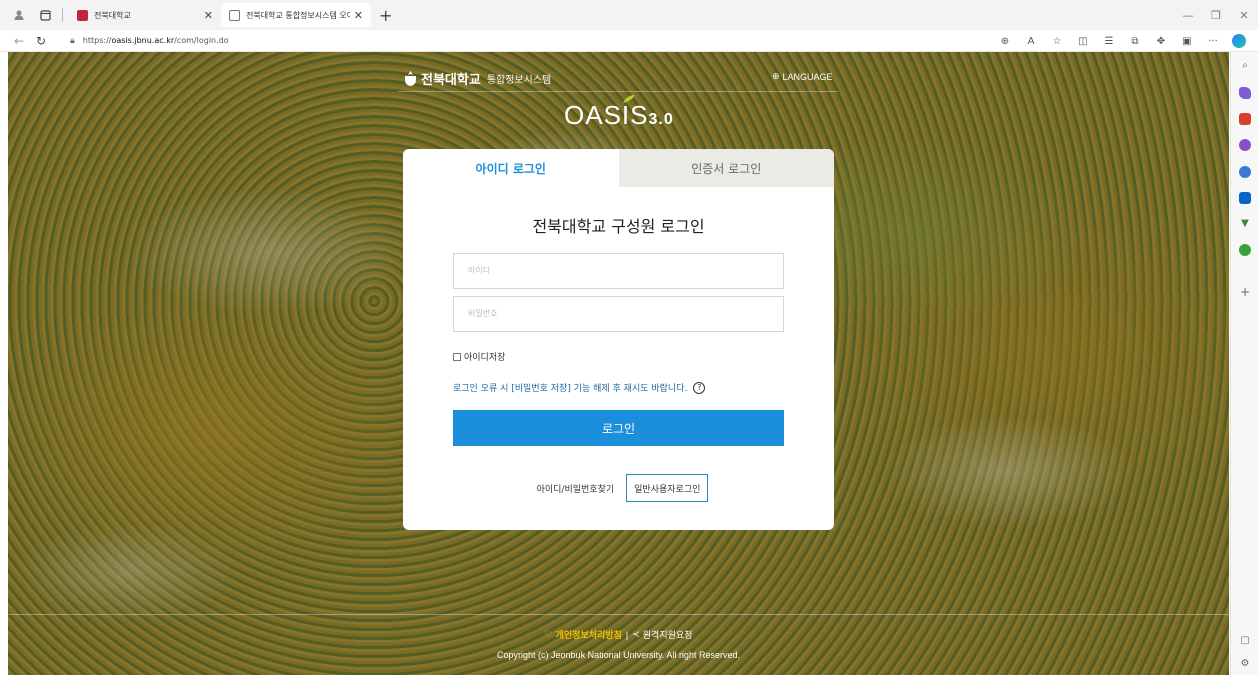  Describe the element at coordinates (1245, 198) in the screenshot. I see `outlook-icon` at that location.